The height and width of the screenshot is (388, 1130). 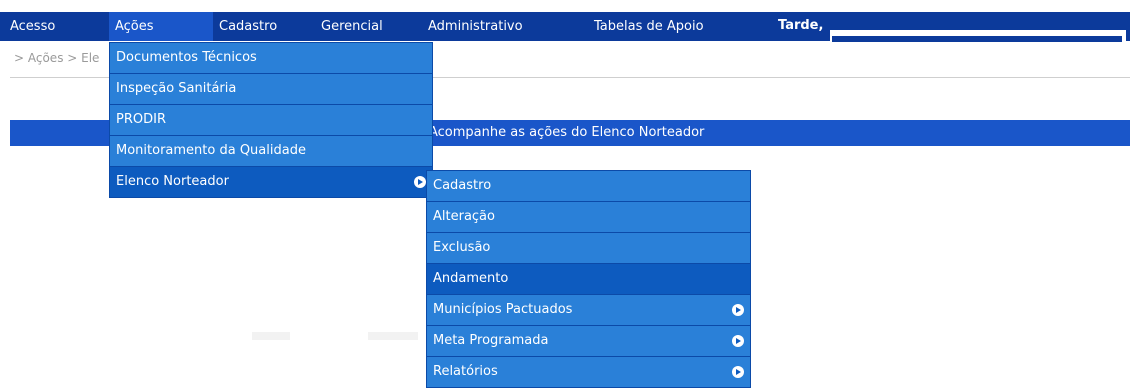 What do you see at coordinates (471, 278) in the screenshot?
I see `menu-item-label: Andamento` at bounding box center [471, 278].